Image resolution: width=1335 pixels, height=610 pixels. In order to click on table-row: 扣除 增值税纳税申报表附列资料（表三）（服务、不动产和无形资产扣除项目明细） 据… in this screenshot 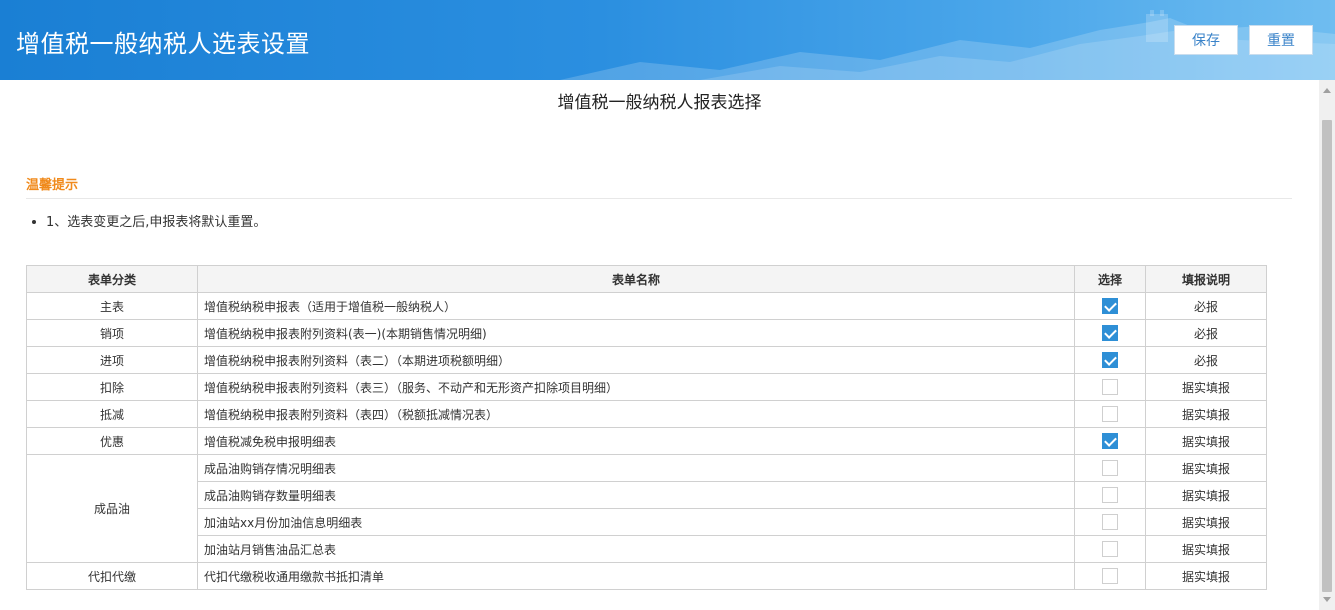, I will do `click(646, 387)`.